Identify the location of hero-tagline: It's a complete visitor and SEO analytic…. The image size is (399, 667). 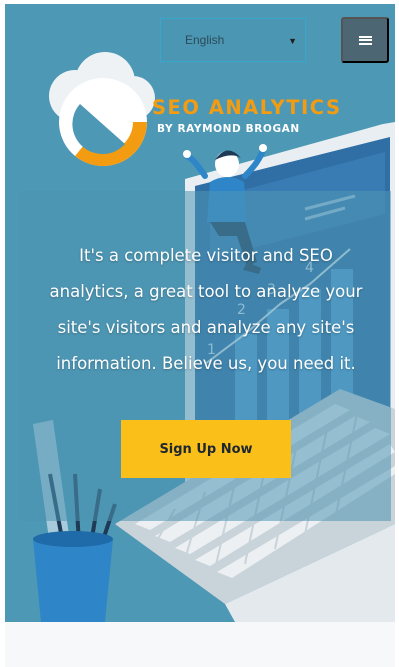
(206, 309).